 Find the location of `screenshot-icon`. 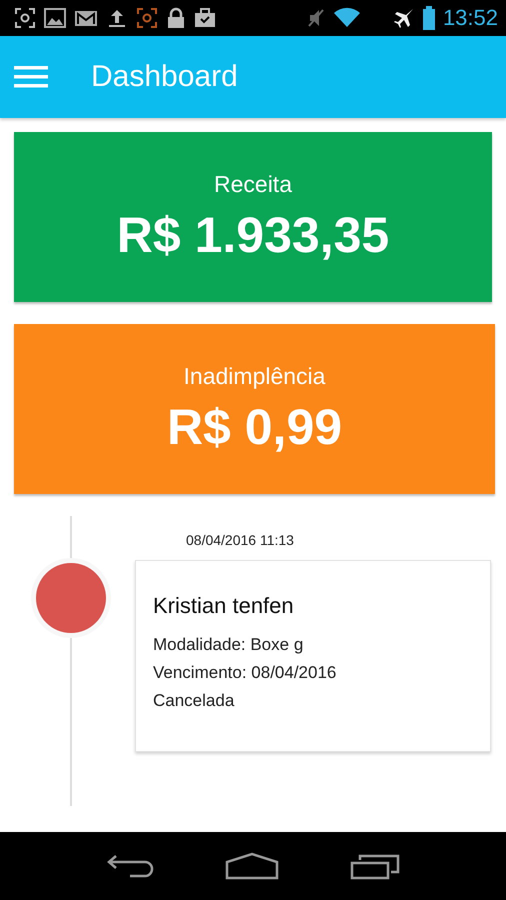

screenshot-icon is located at coordinates (25, 18).